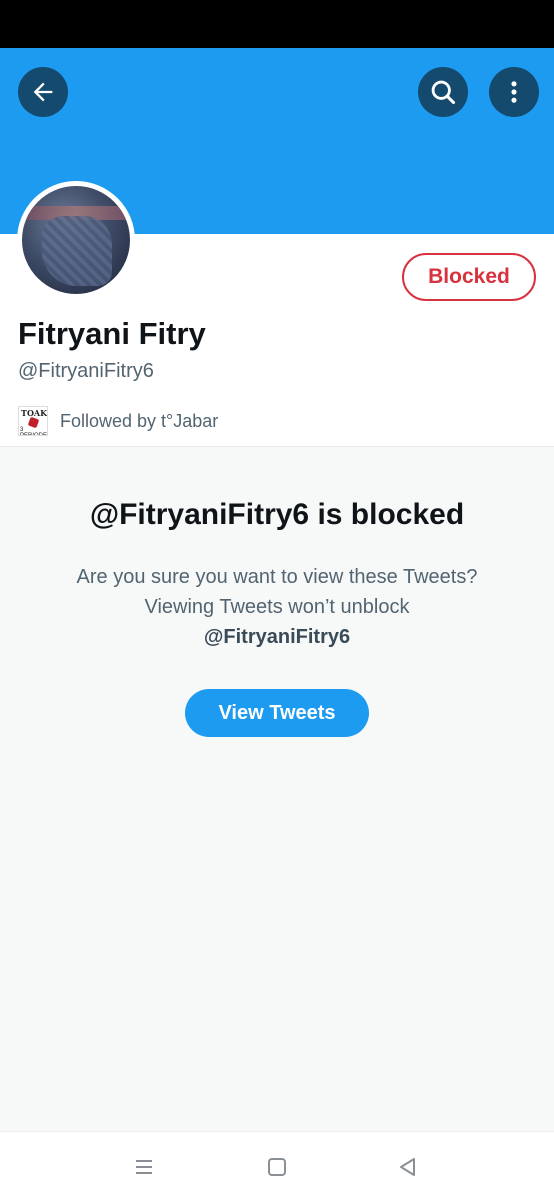  Describe the element at coordinates (77, 251) in the screenshot. I see `avatar-detail` at that location.